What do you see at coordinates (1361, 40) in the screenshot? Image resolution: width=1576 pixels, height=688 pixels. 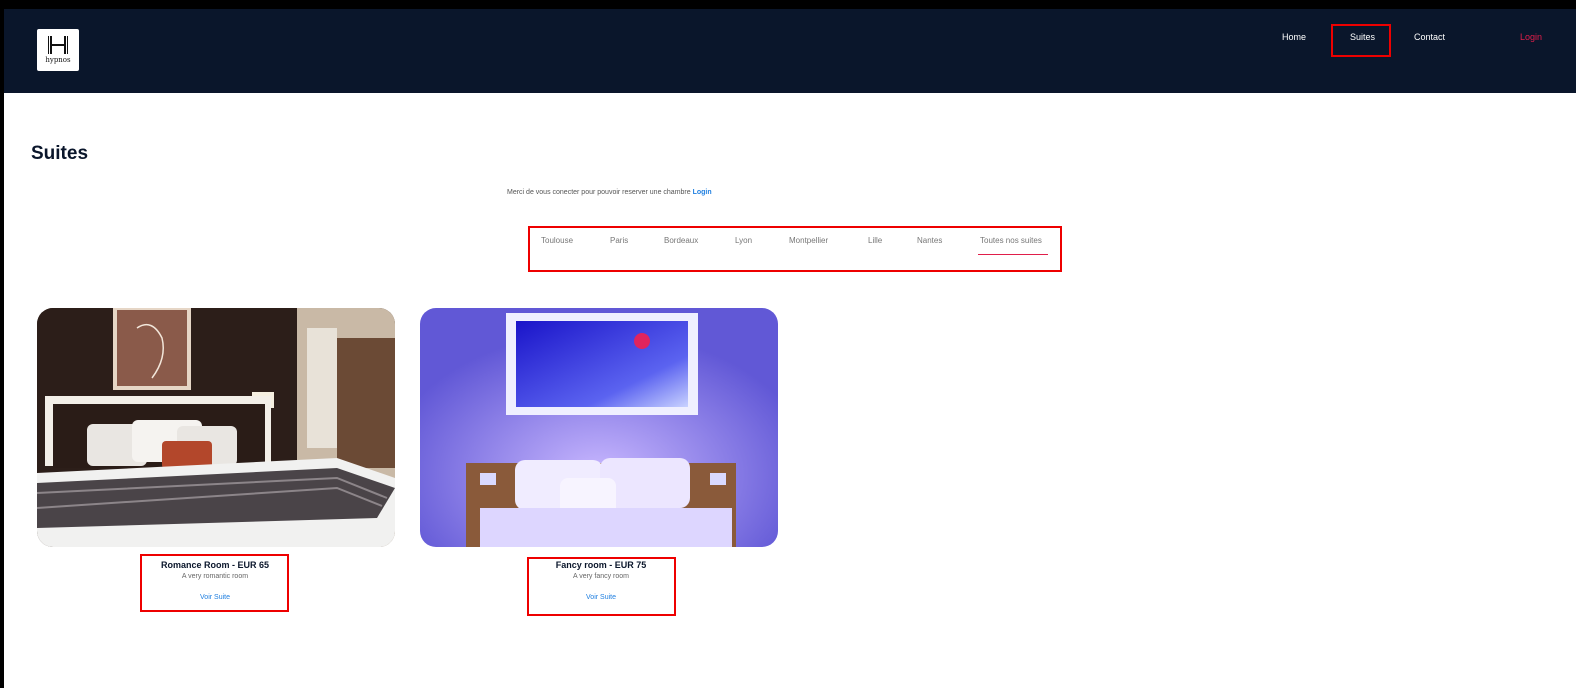 I see `suites-highlight-box` at bounding box center [1361, 40].